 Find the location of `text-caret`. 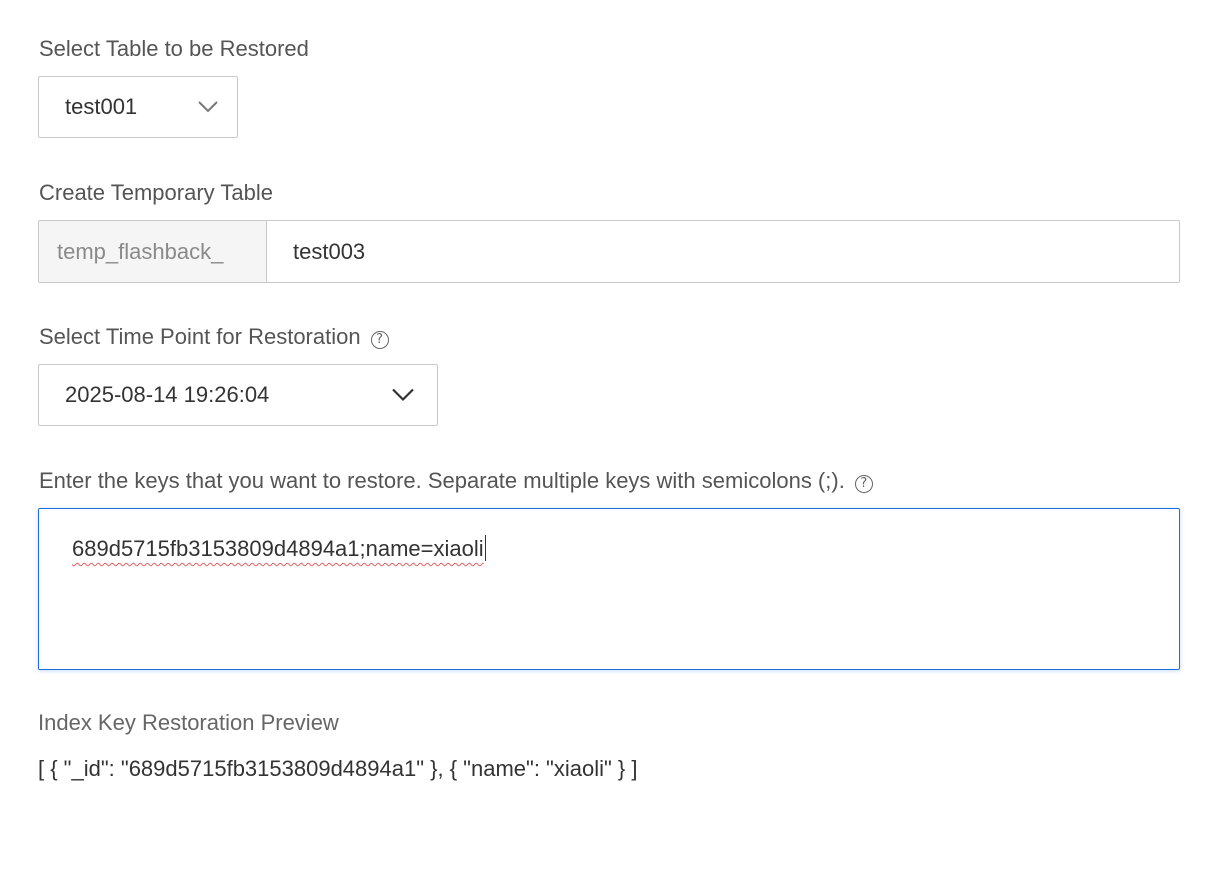

text-caret is located at coordinates (485, 548).